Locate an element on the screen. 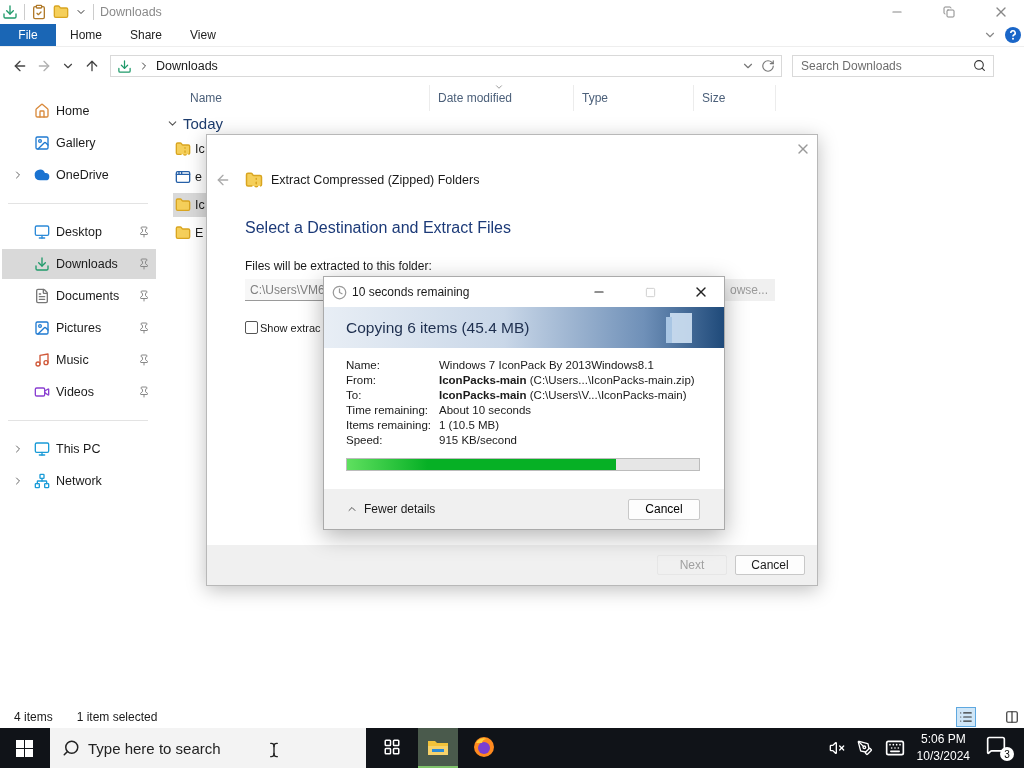  keyboard-icon is located at coordinates (894, 748).